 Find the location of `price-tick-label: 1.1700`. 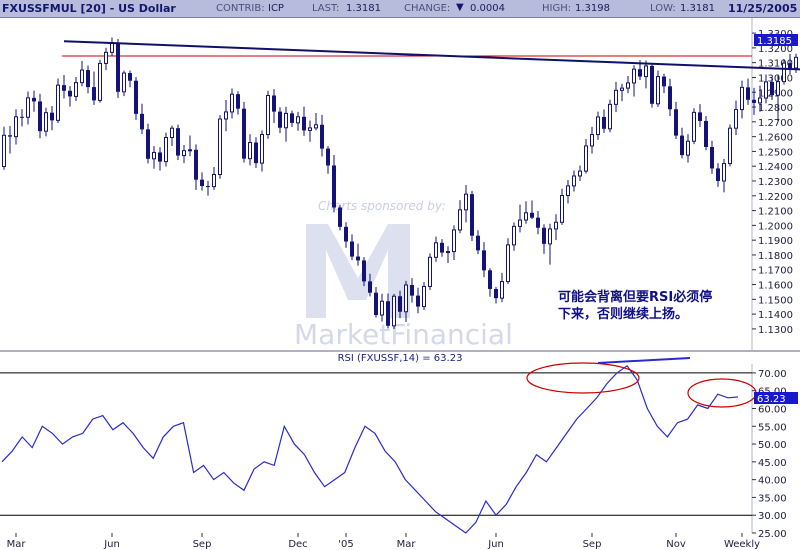

price-tick-label: 1.1700 is located at coordinates (775, 271).